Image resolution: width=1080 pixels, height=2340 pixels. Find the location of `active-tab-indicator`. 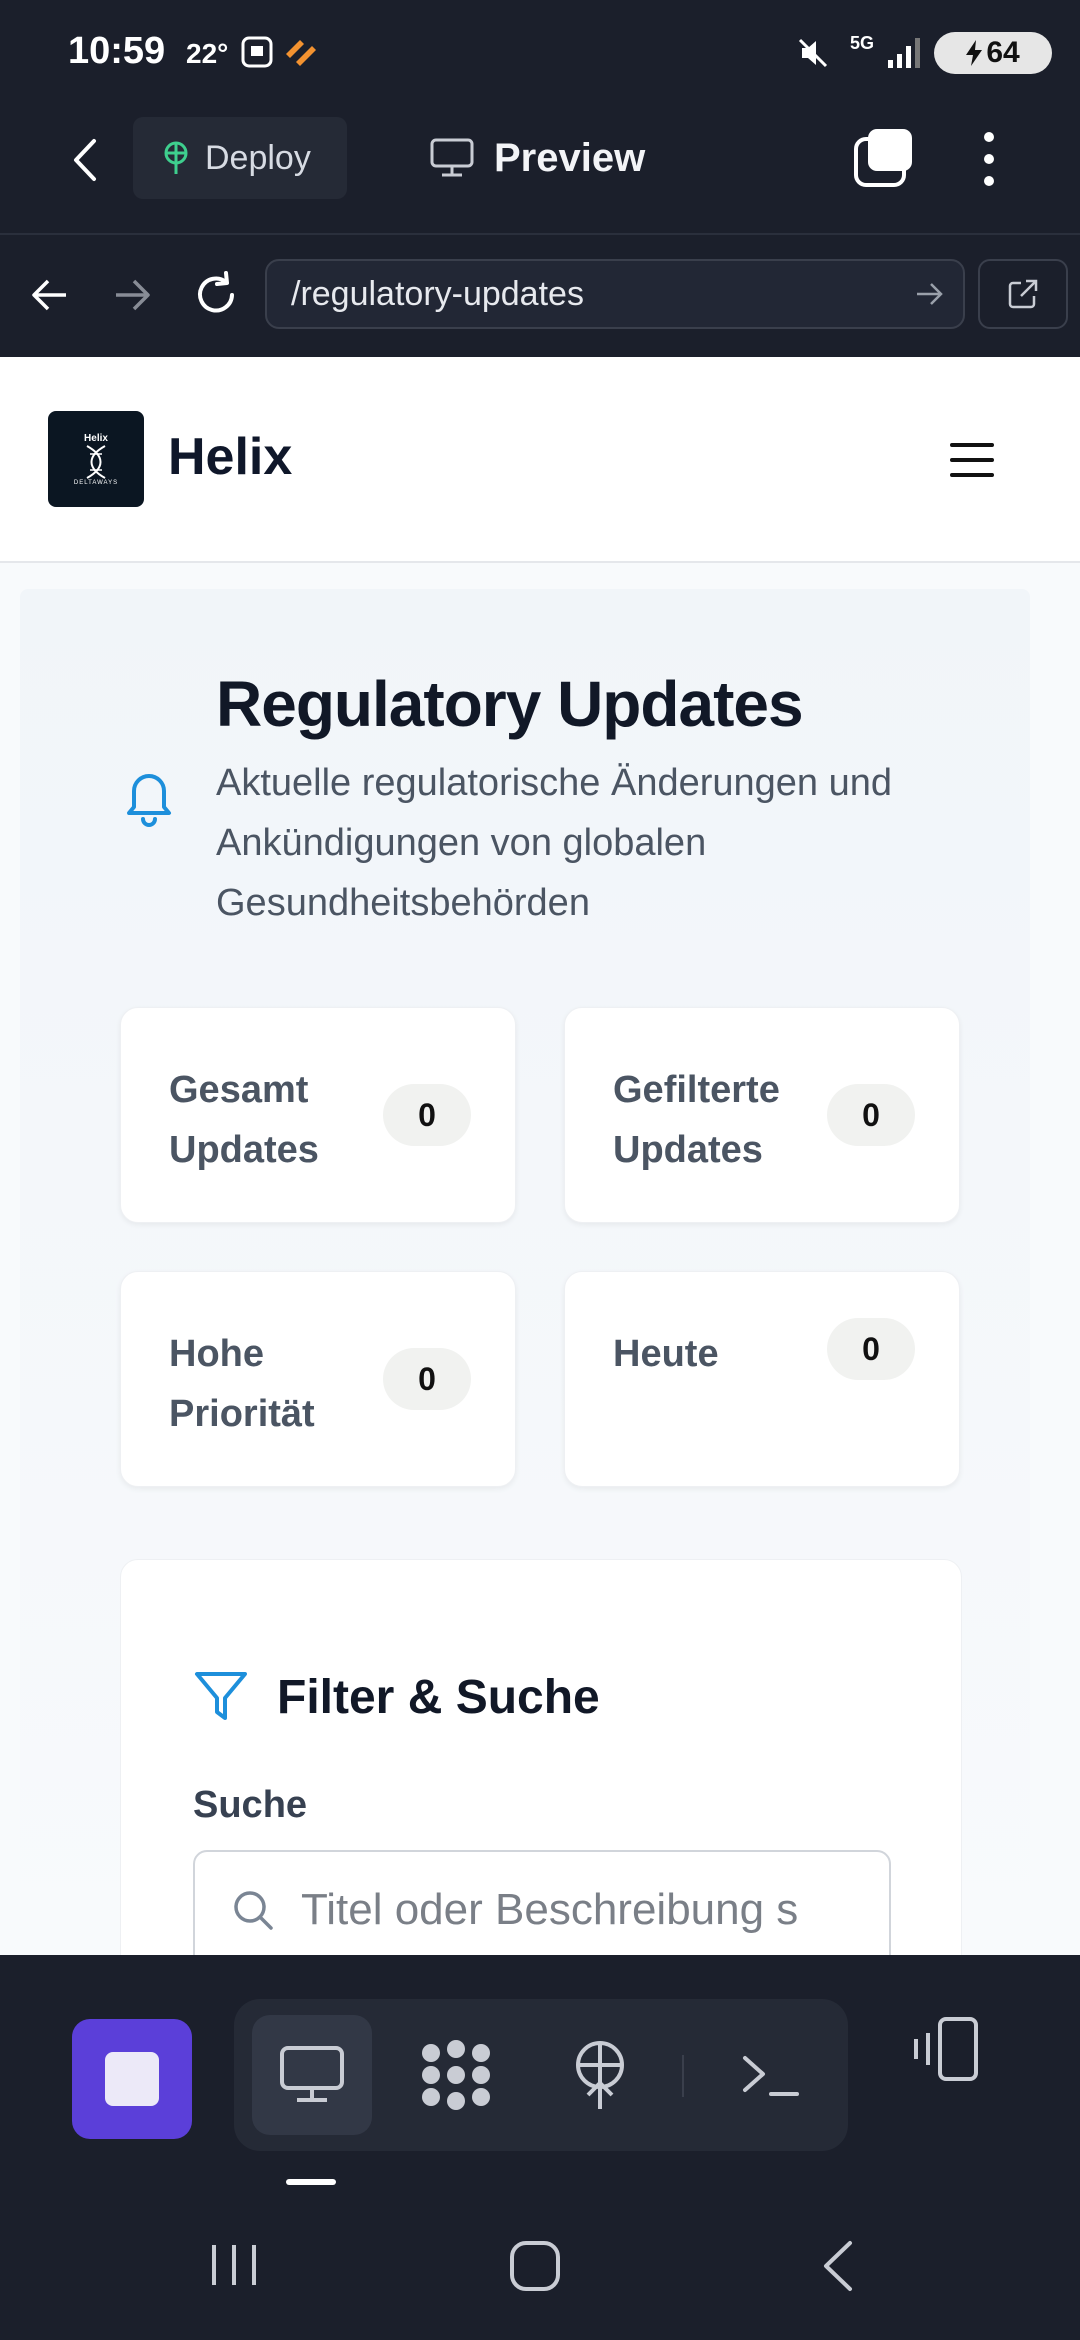

active-tab-indicator is located at coordinates (311, 2182).